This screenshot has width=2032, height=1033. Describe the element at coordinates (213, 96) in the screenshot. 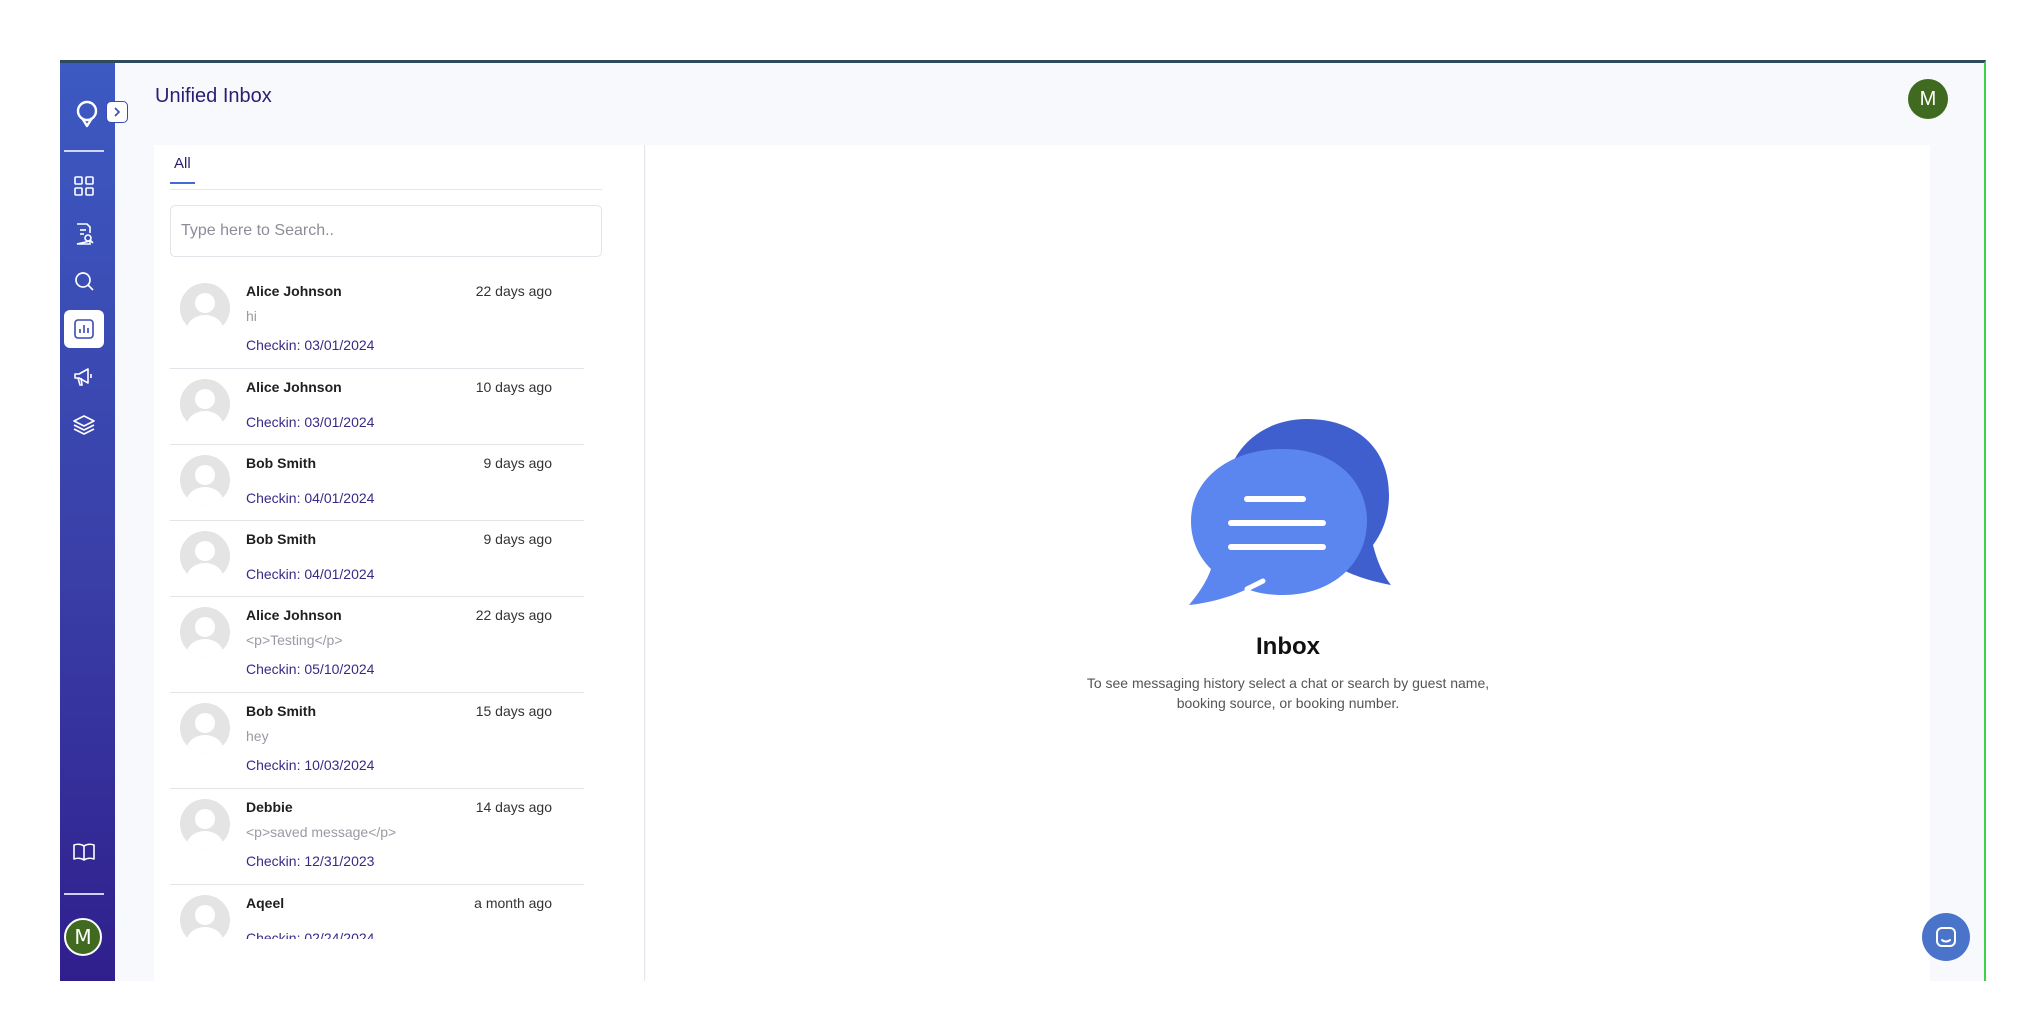

I see `page-title: Unified Inbox` at that location.